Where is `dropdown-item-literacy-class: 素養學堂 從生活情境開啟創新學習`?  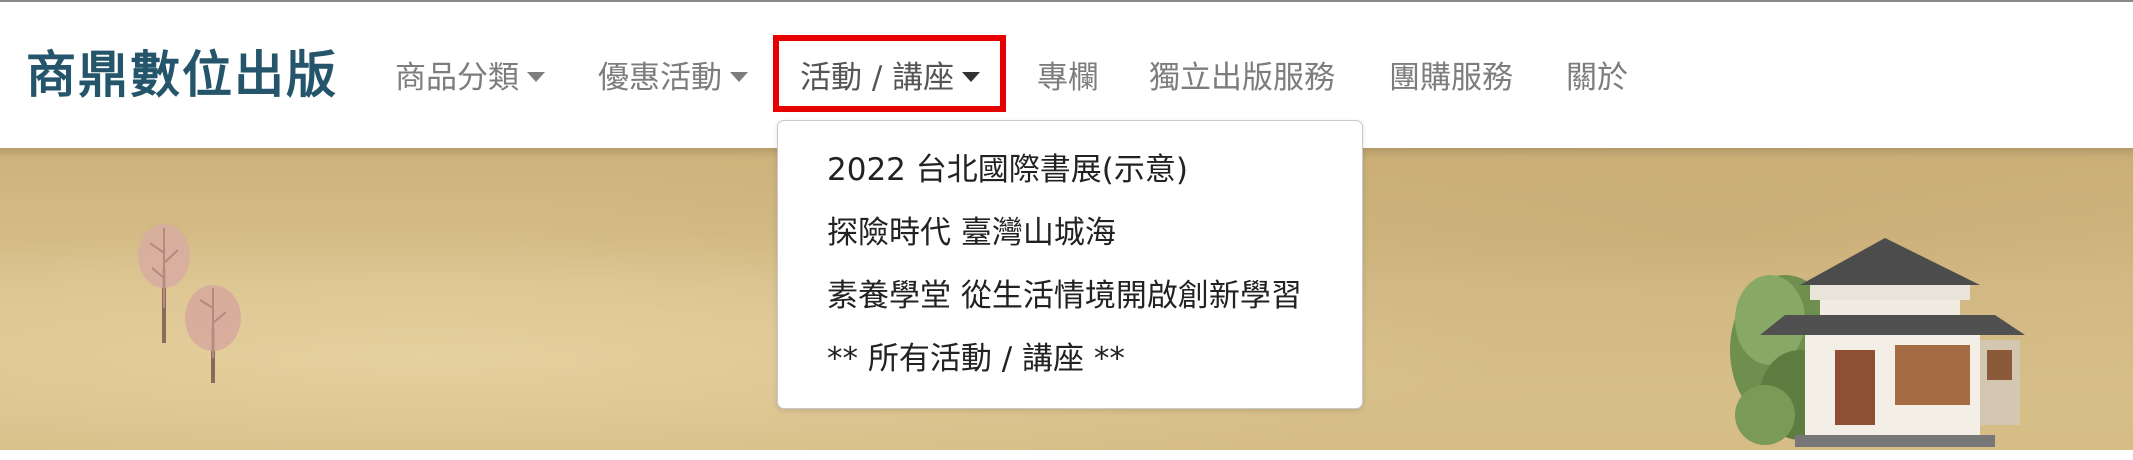 dropdown-item-literacy-class: 素養學堂 從生活情境開啟創新學習 is located at coordinates (1064, 296).